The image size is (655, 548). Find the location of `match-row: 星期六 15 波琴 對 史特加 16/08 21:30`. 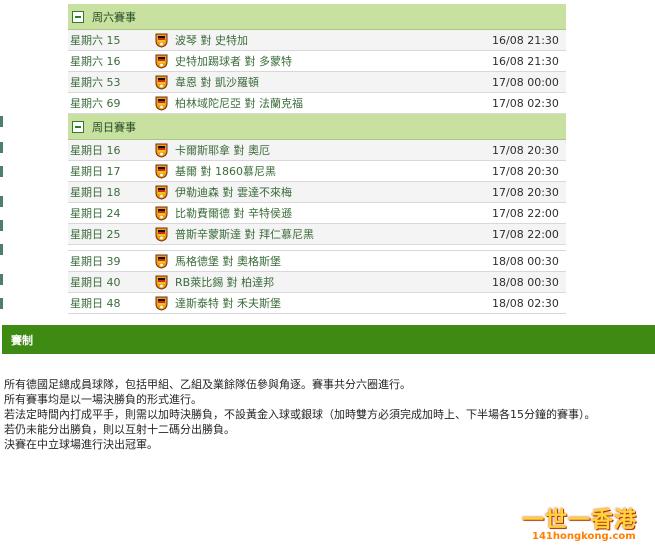

match-row: 星期六 15 波琴 對 史特加 16/08 21:30 is located at coordinates (317, 40).